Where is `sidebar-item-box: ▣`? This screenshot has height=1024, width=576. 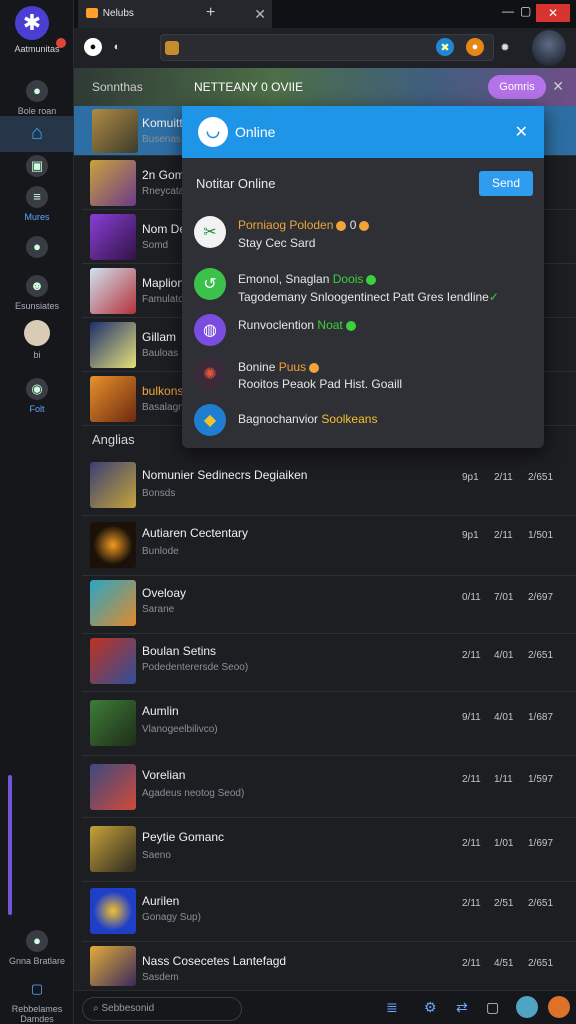 sidebar-item-box: ▣ is located at coordinates (37, 168).